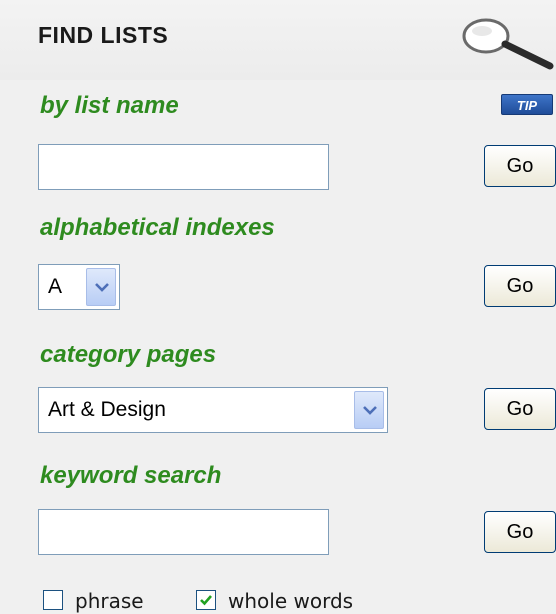 This screenshot has width=556, height=614. I want to click on tip-button: TIP, so click(527, 104).